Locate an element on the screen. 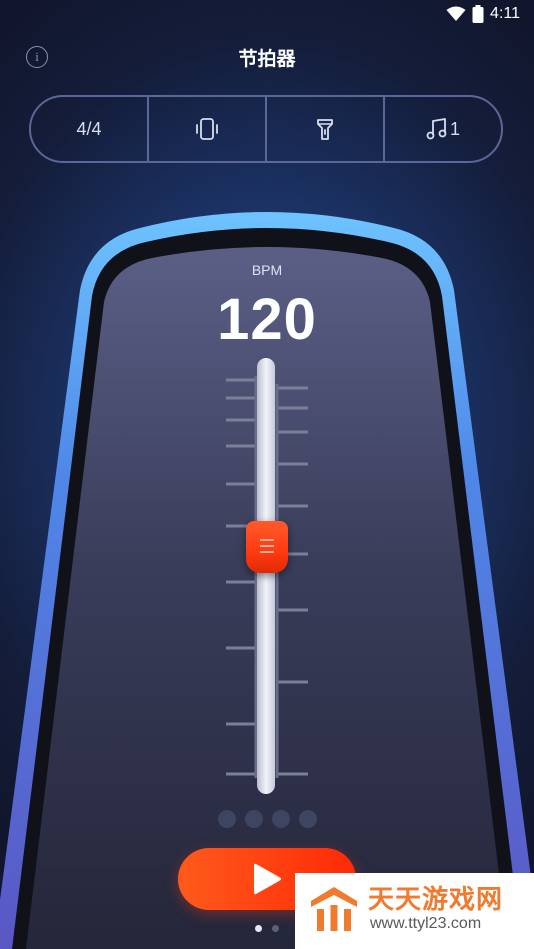 This screenshot has width=534, height=949. toolbar: 4/4 1 is located at coordinates (266, 129).